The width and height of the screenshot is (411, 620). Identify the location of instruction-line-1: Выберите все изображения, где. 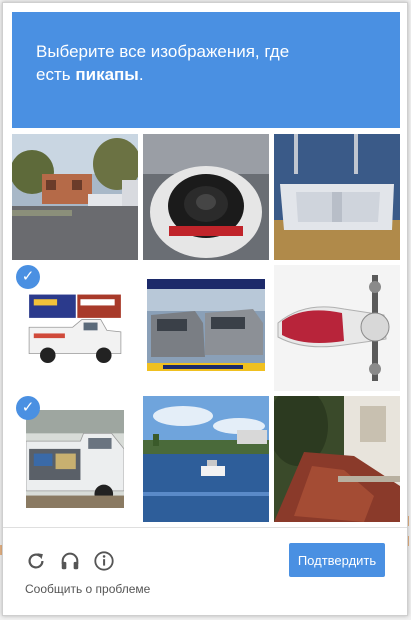
(163, 51).